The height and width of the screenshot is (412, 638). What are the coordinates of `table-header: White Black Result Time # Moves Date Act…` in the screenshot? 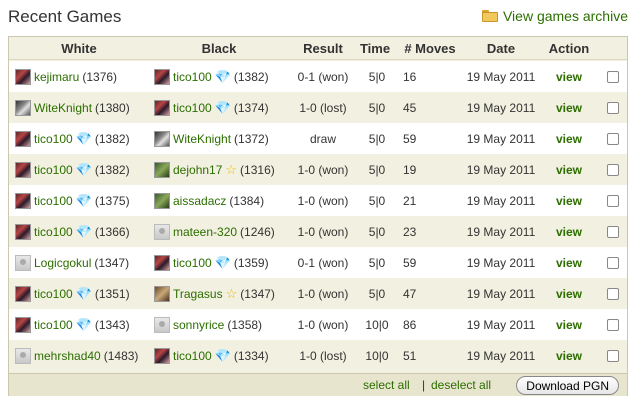 It's located at (318, 48).